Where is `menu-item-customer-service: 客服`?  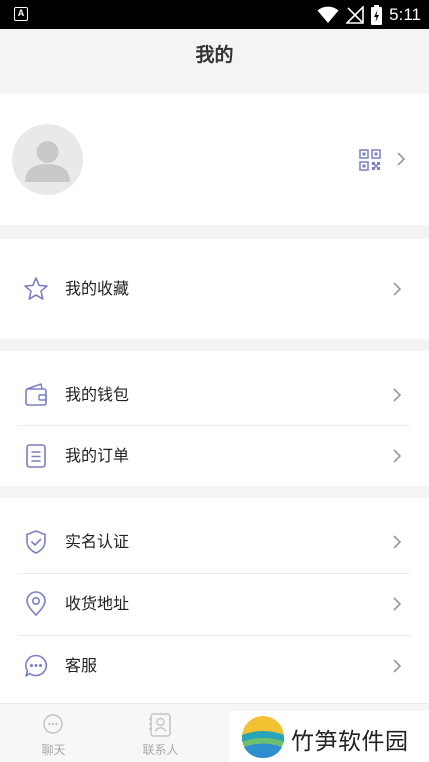 menu-item-customer-service: 客服 is located at coordinates (214, 666).